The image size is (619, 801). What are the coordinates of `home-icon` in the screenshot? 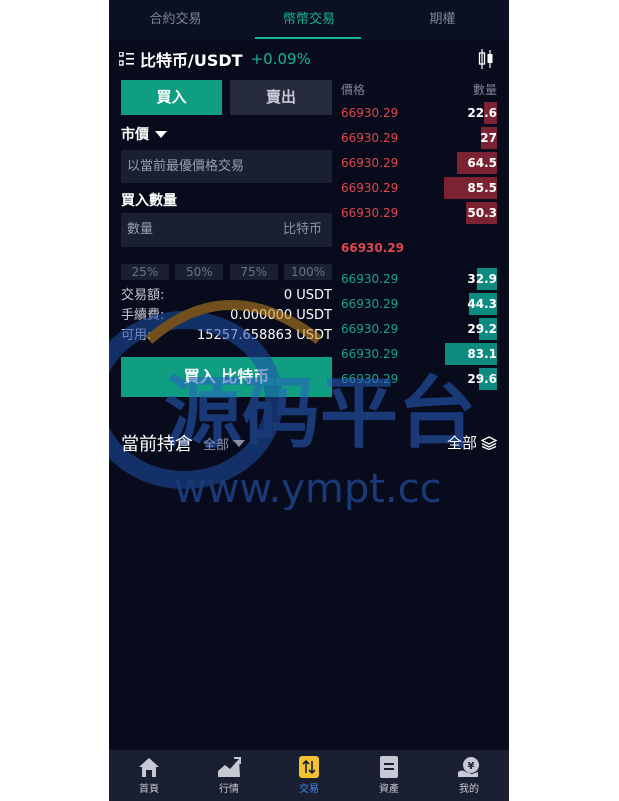 It's located at (149, 767).